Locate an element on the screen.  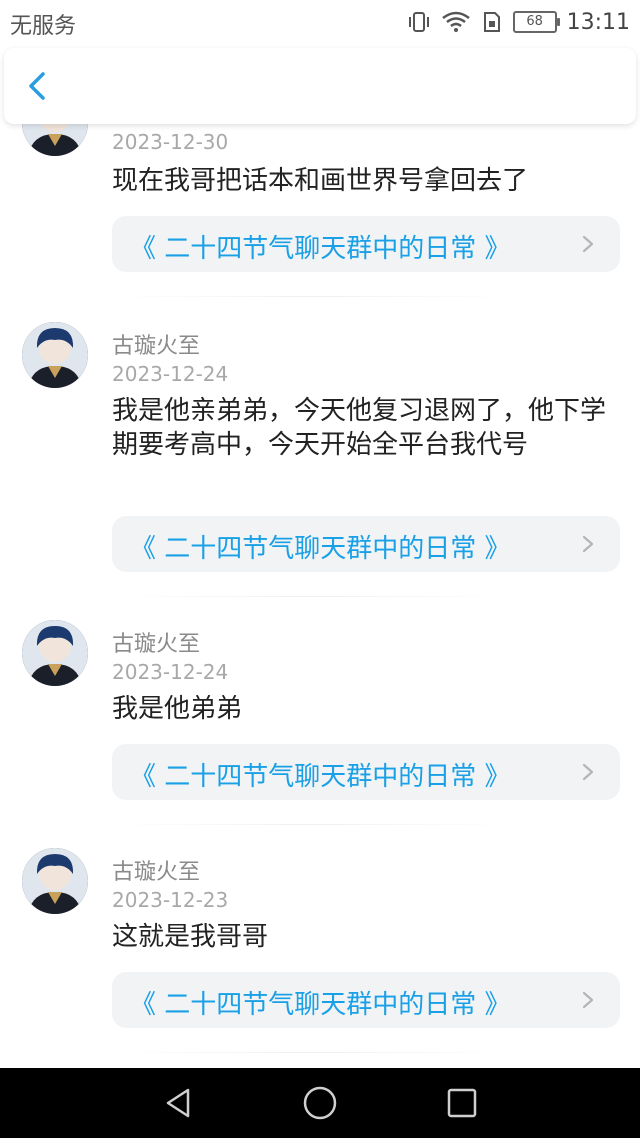
wifi-icon is located at coordinates (455, 21).